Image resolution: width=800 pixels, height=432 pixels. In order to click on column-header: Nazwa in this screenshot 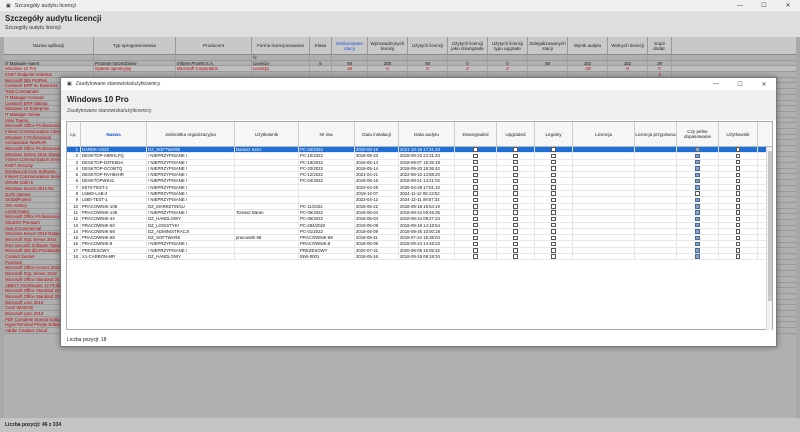, I will do `click(114, 134)`.